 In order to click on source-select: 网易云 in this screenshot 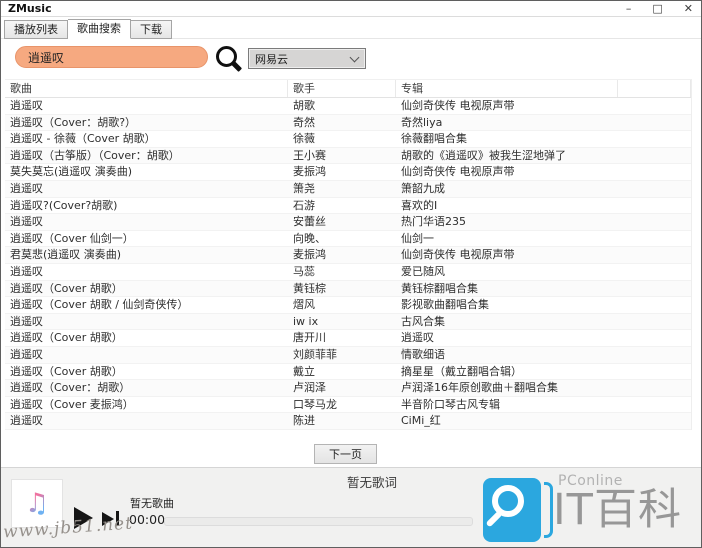, I will do `click(307, 58)`.